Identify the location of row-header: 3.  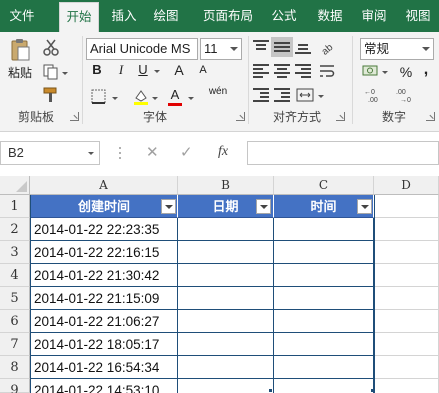
(15, 252).